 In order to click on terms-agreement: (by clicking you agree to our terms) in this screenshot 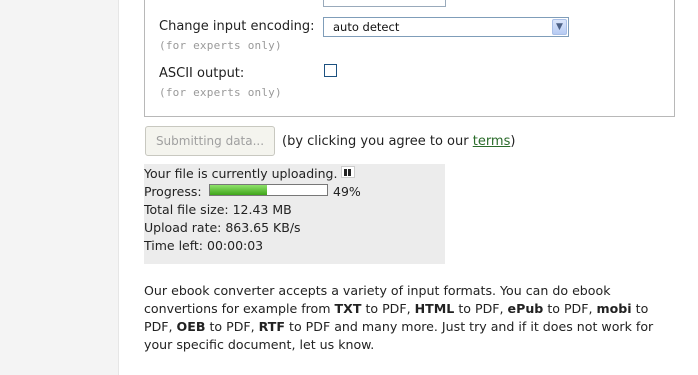, I will do `click(398, 141)`.